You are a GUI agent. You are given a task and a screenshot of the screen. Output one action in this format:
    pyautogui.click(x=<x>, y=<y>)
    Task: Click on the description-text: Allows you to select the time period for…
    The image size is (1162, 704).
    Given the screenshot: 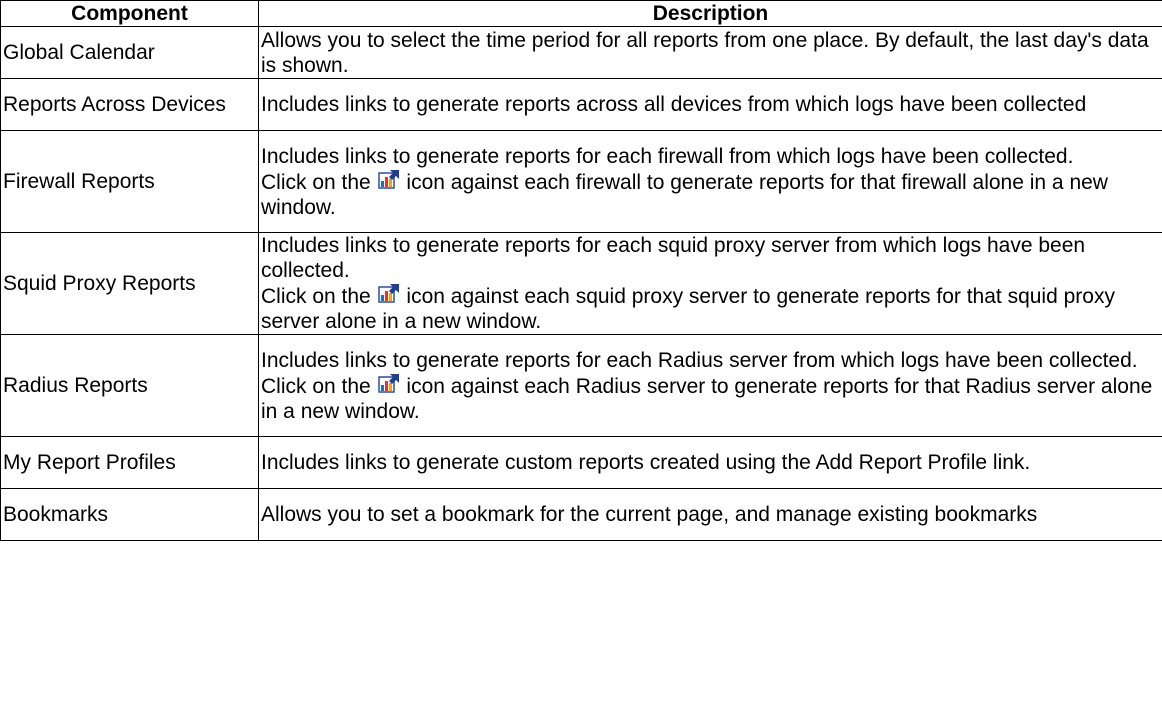 What is the action you would take?
    pyautogui.click(x=705, y=52)
    